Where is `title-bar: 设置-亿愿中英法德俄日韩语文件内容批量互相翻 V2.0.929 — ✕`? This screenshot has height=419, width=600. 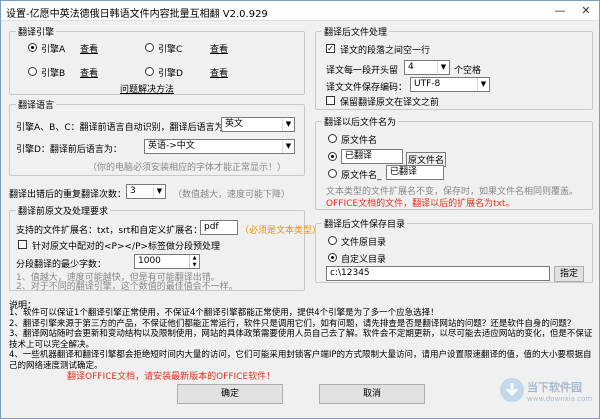 title-bar: 设置-亿愿中英法德俄日韩语文件内容批量互相翻 V2.0.929 — ✕ is located at coordinates (300, 11).